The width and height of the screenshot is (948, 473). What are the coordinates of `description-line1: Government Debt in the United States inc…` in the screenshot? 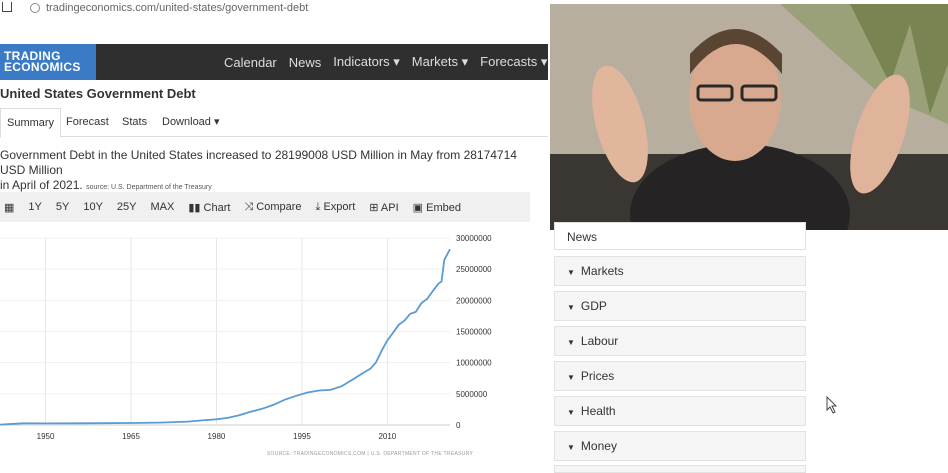 It's located at (258, 162).